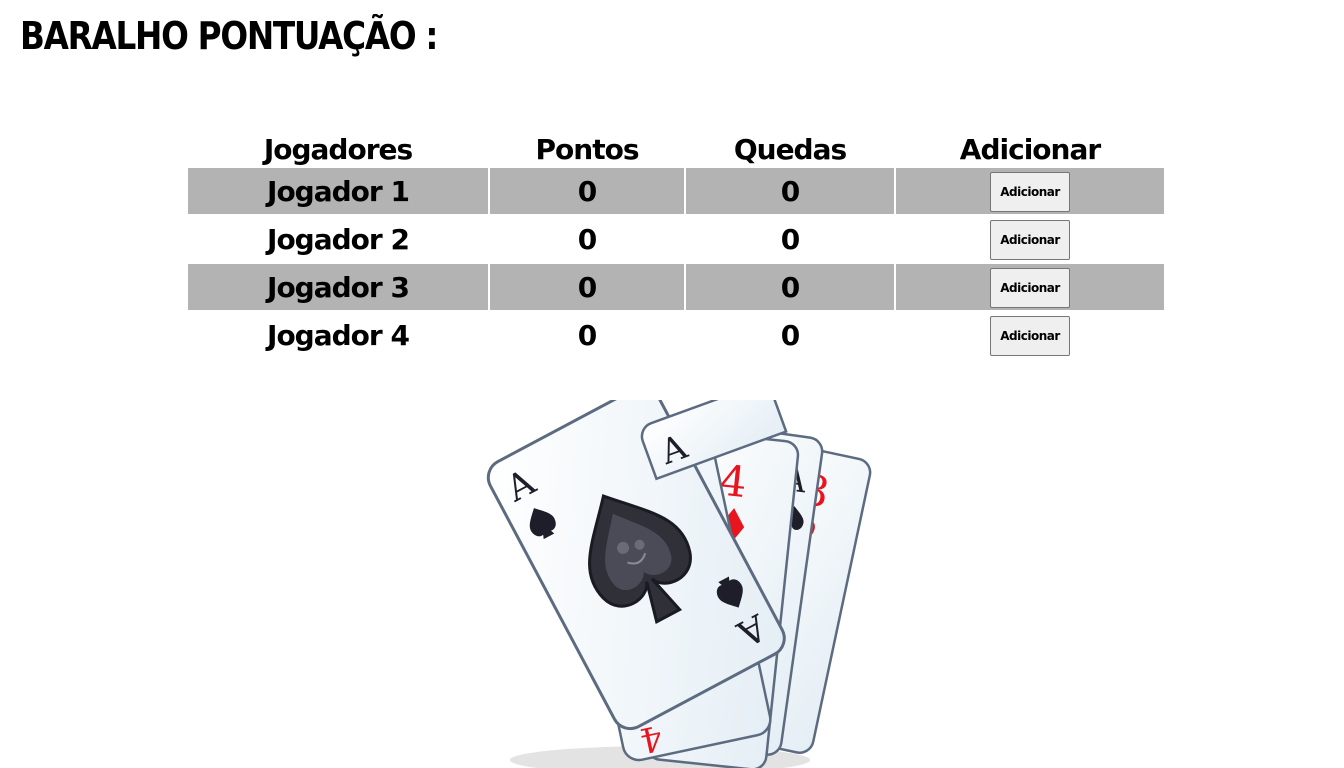 The width and height of the screenshot is (1344, 768). What do you see at coordinates (587, 149) in the screenshot?
I see `header-points: Pontos` at bounding box center [587, 149].